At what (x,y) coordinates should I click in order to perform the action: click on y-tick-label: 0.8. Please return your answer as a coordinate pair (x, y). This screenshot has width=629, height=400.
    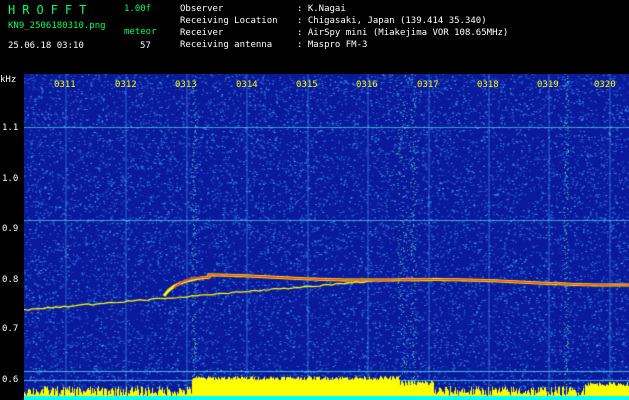
    Looking at the image, I should click on (10, 280).